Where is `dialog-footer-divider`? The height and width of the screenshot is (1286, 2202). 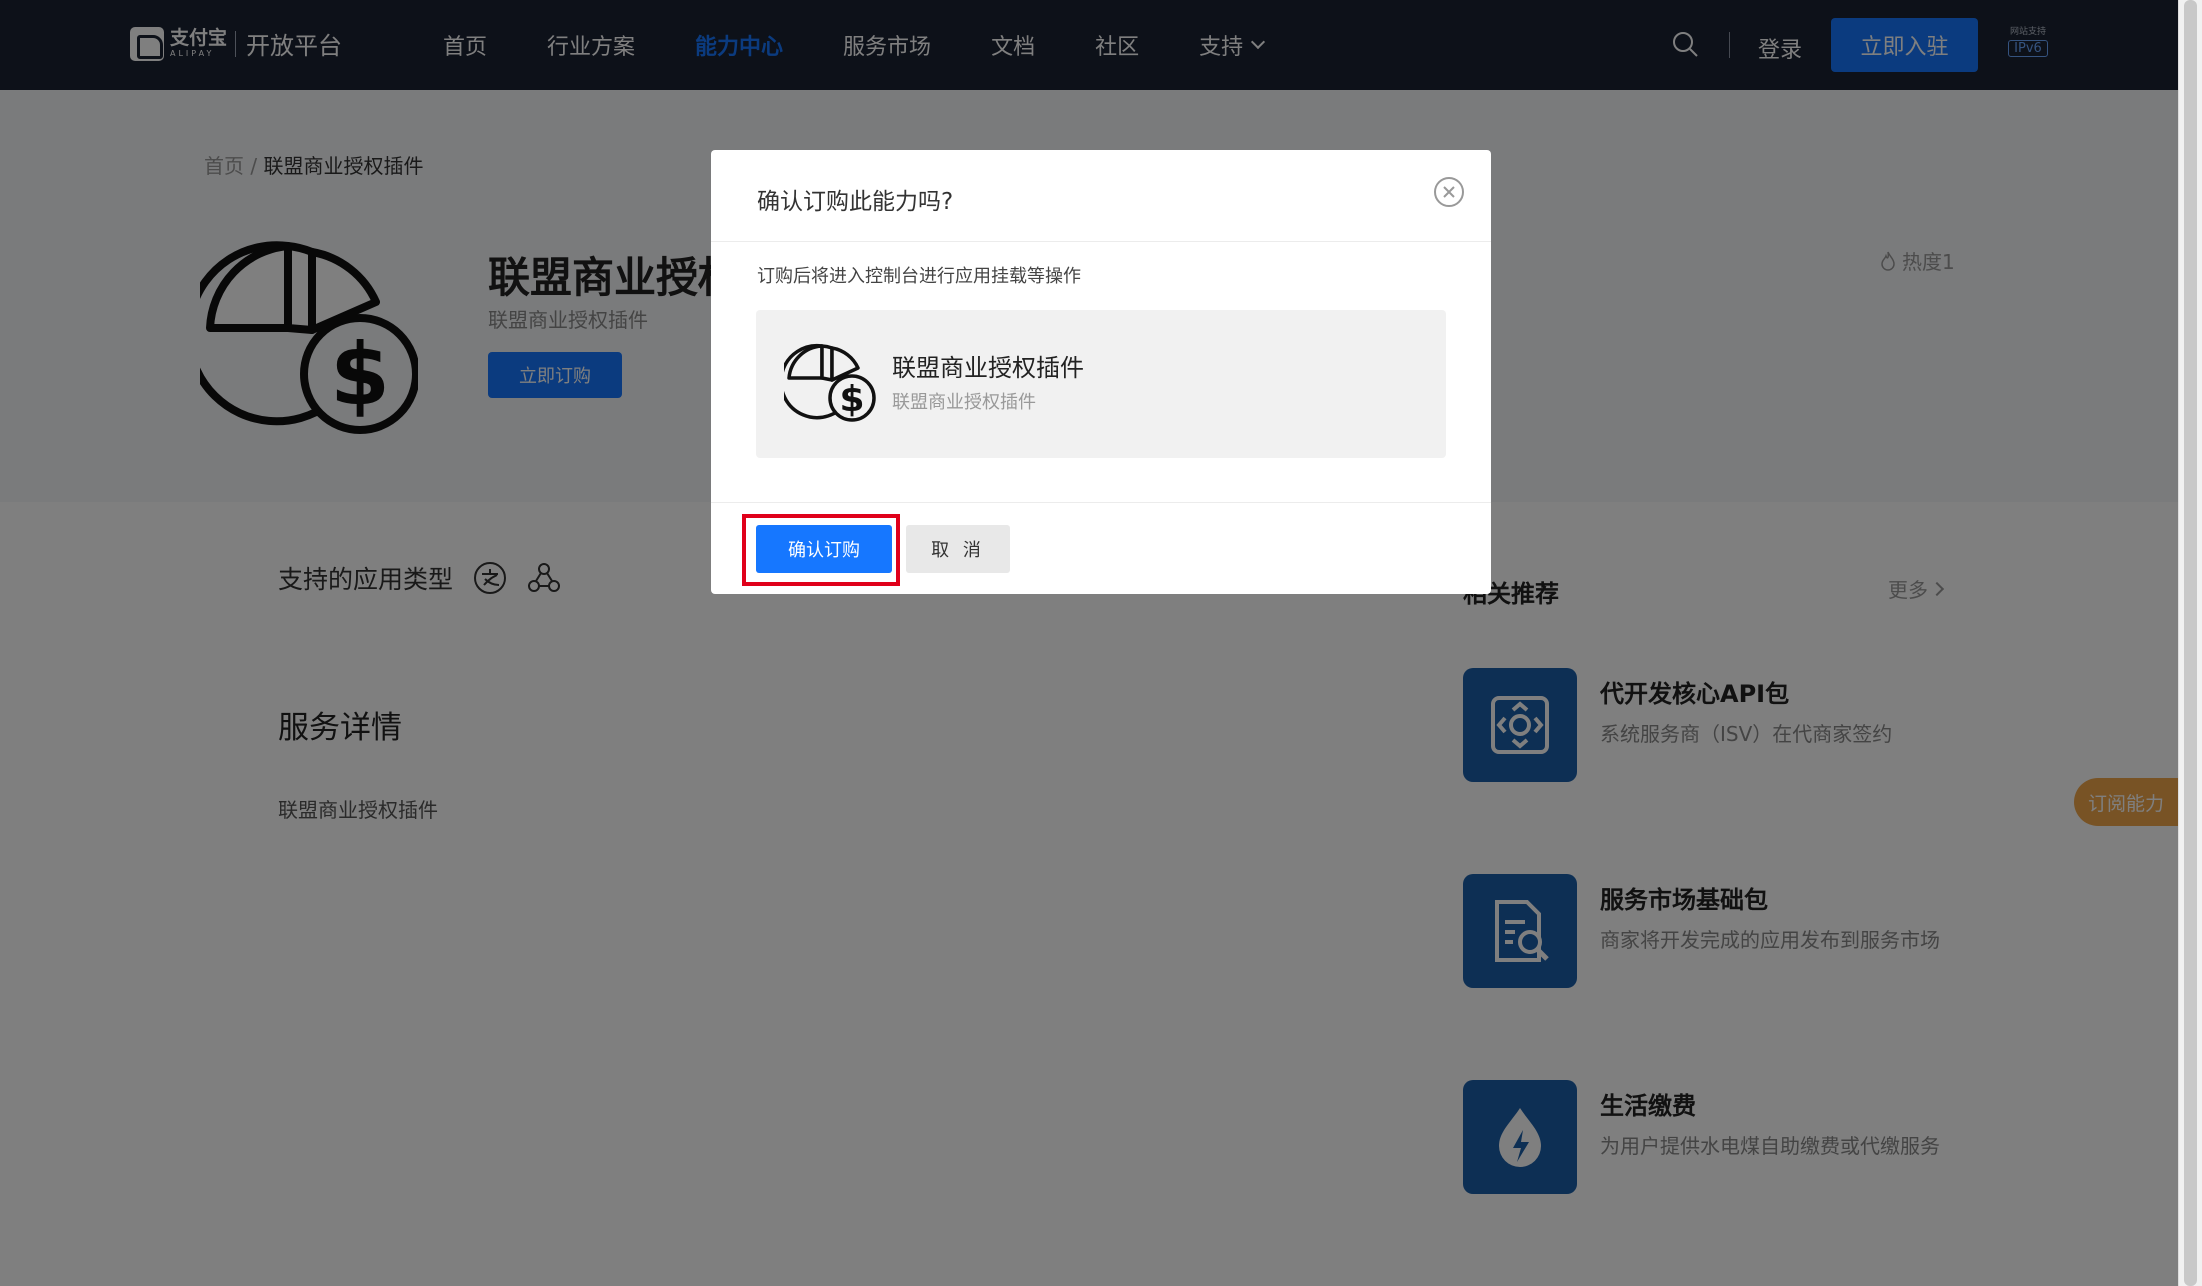
dialog-footer-divider is located at coordinates (1101, 502).